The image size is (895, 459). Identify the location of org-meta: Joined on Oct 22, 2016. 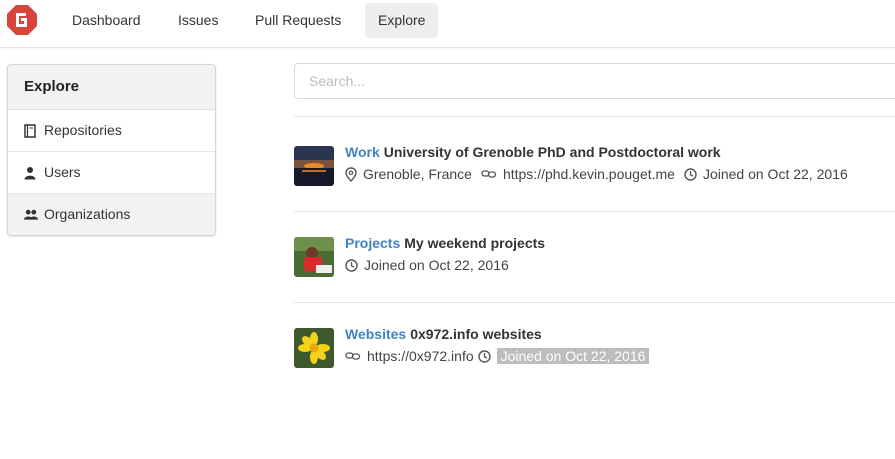
(431, 265).